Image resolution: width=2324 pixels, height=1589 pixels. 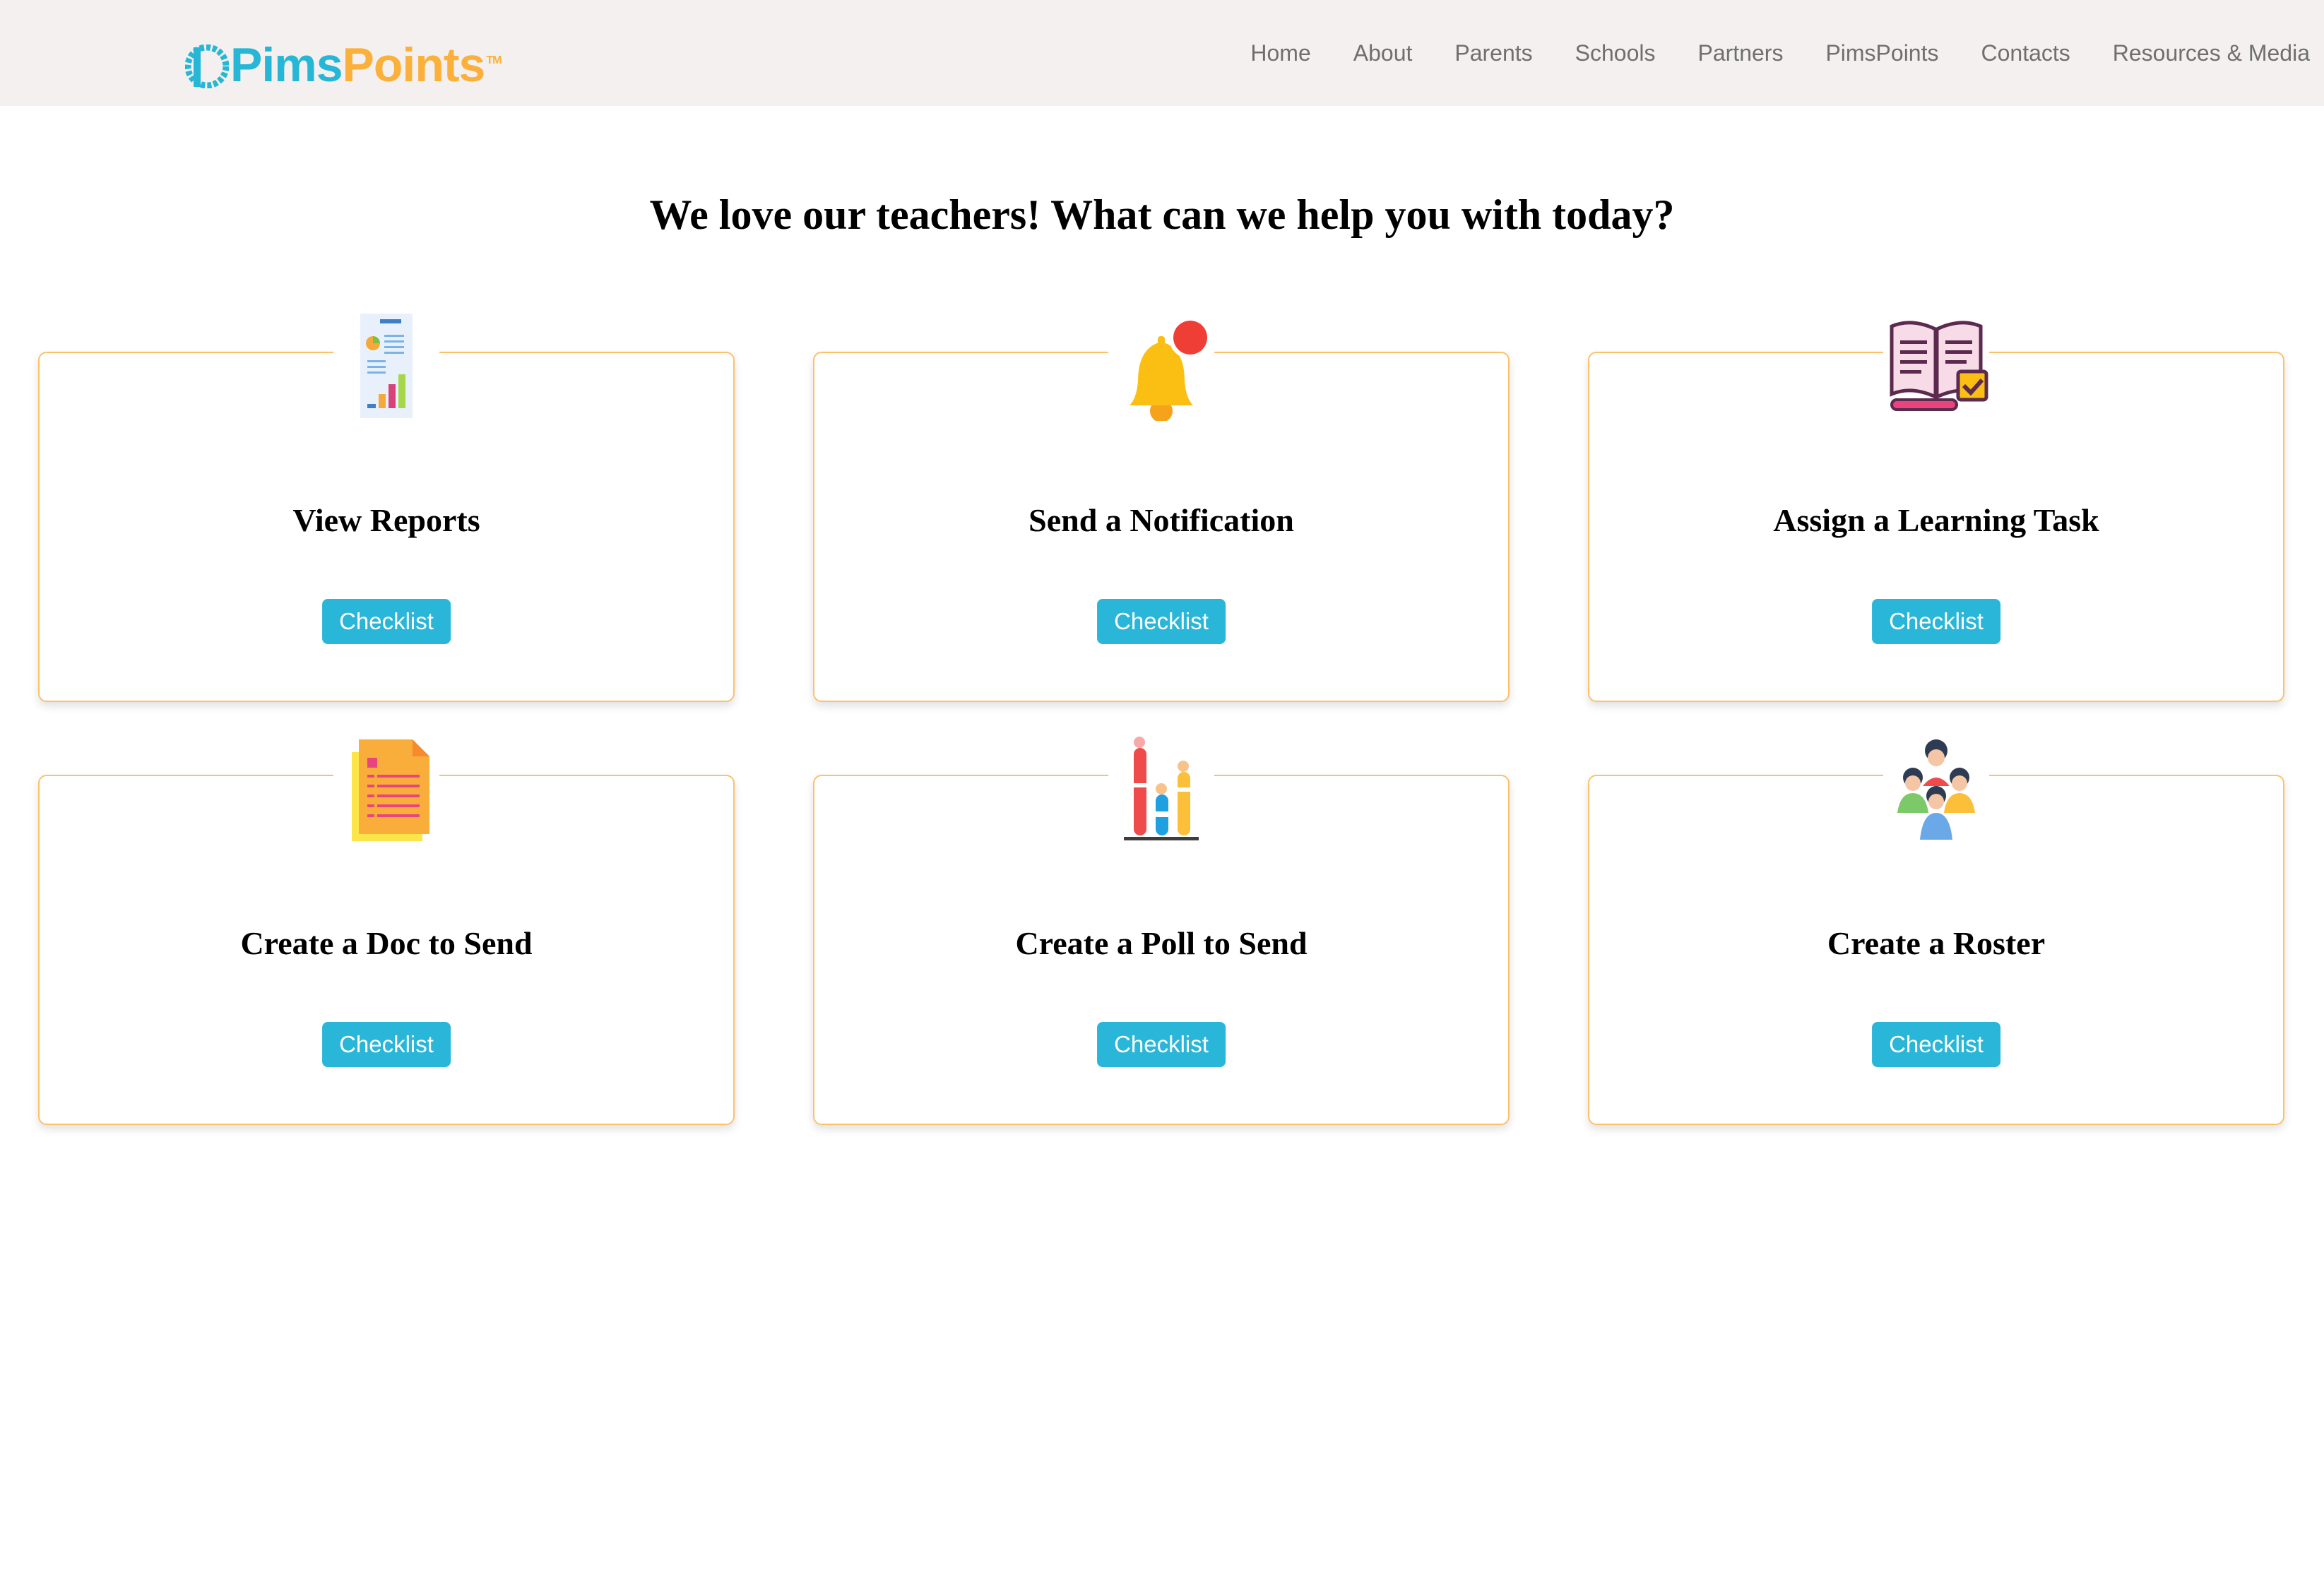 I want to click on card-title: Create a Doc to Send, so click(x=387, y=943).